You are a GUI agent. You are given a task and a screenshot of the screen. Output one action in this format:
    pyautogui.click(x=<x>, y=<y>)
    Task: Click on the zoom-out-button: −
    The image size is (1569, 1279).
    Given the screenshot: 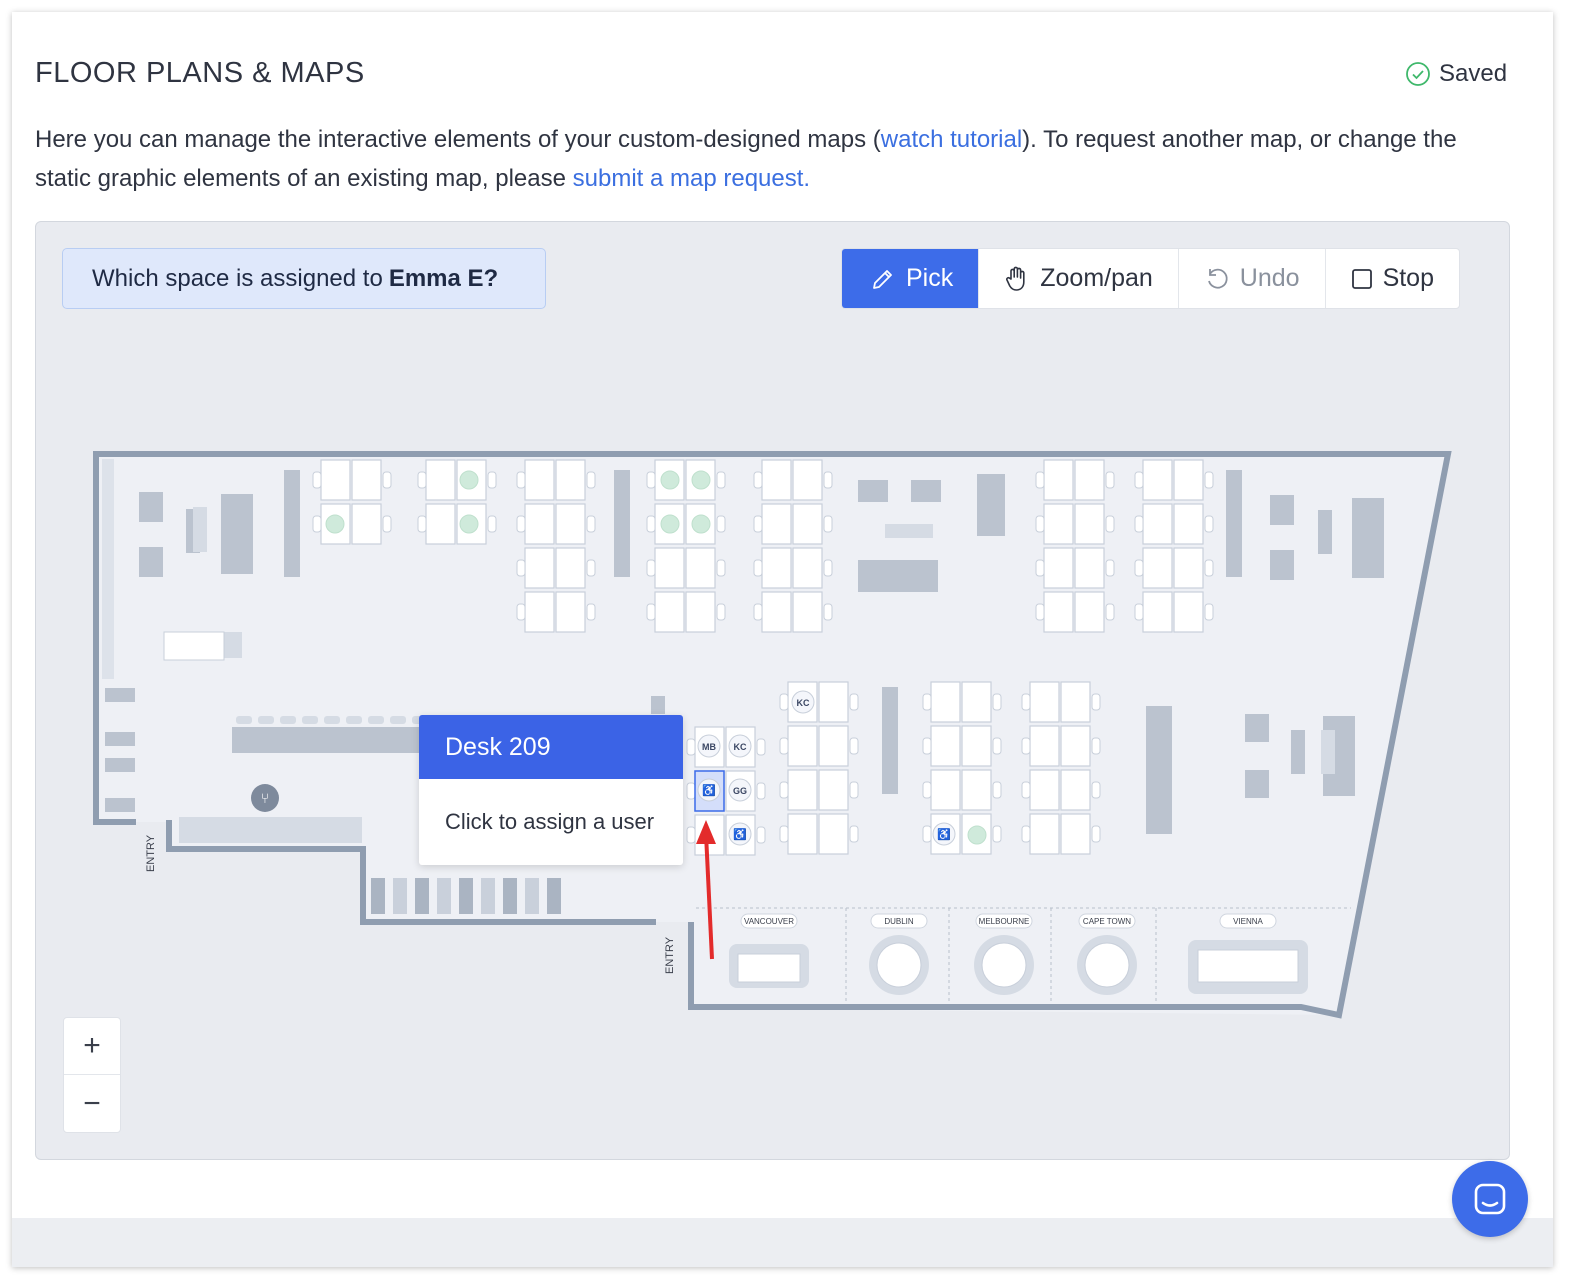 What is the action you would take?
    pyautogui.click(x=92, y=1103)
    